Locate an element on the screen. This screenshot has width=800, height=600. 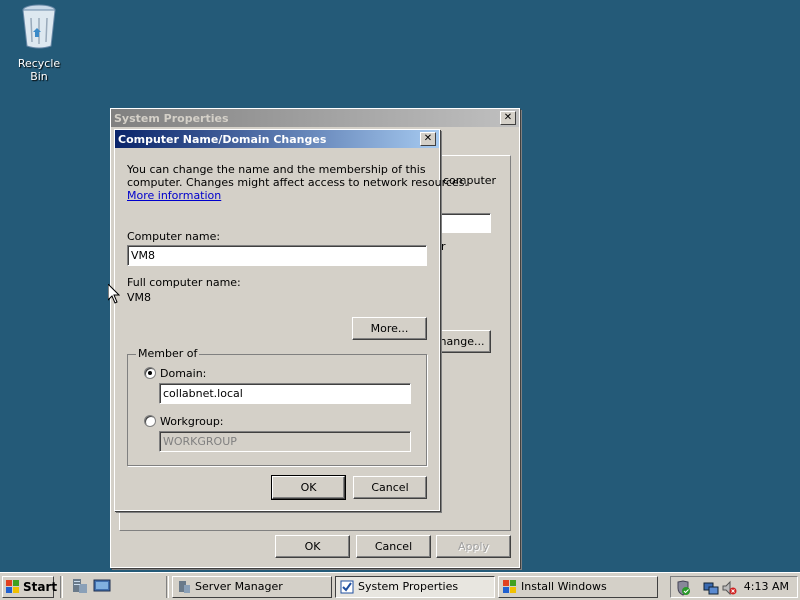
workgroup-input: WORKGROUP is located at coordinates (285, 441).